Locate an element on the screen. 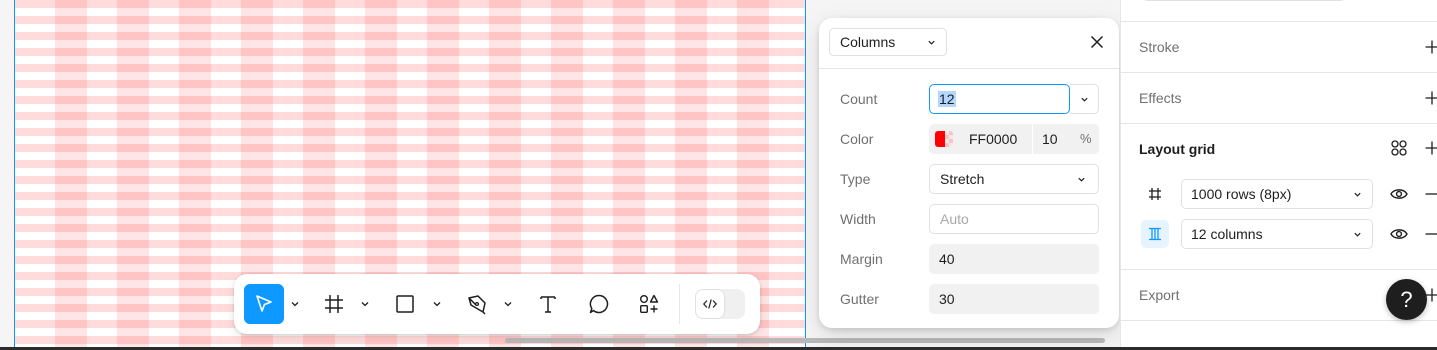 The height and width of the screenshot is (350, 1437). color-swatch-transparency is located at coordinates (949, 139).